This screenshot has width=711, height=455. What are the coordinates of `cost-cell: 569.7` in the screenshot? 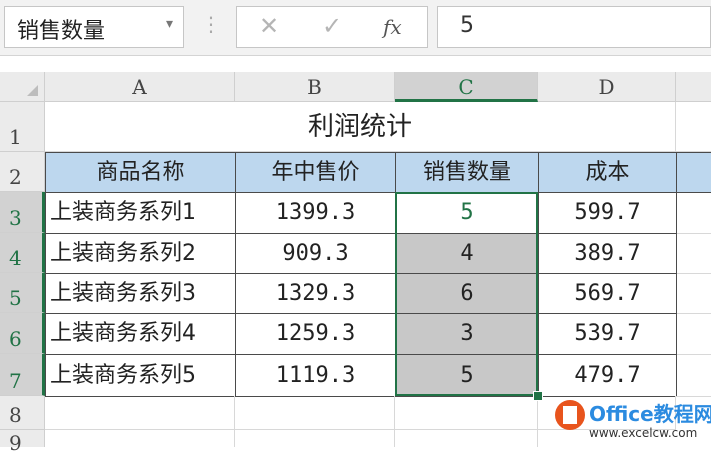 It's located at (607, 293).